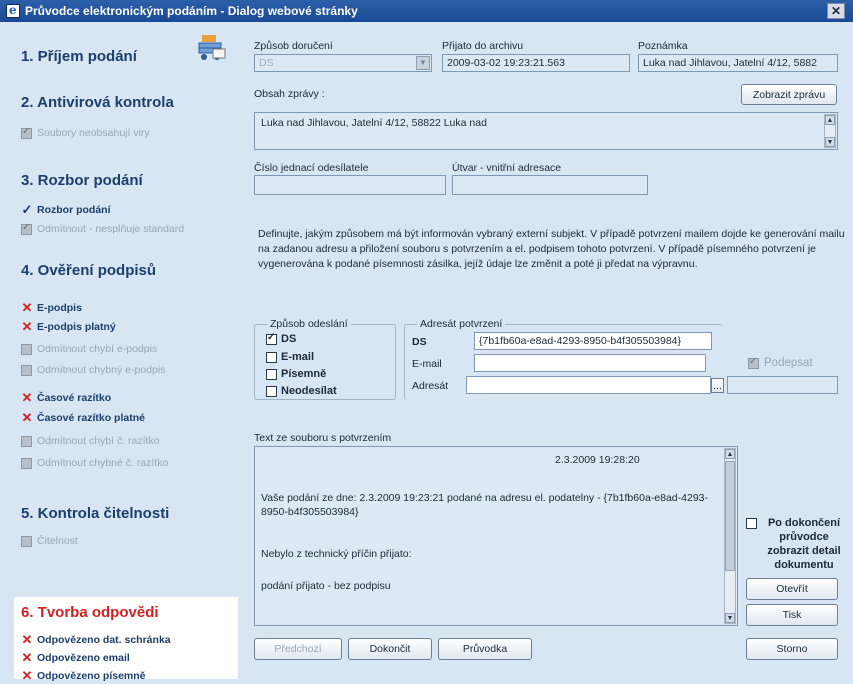  I want to click on scroll-thumb, so click(730, 516).